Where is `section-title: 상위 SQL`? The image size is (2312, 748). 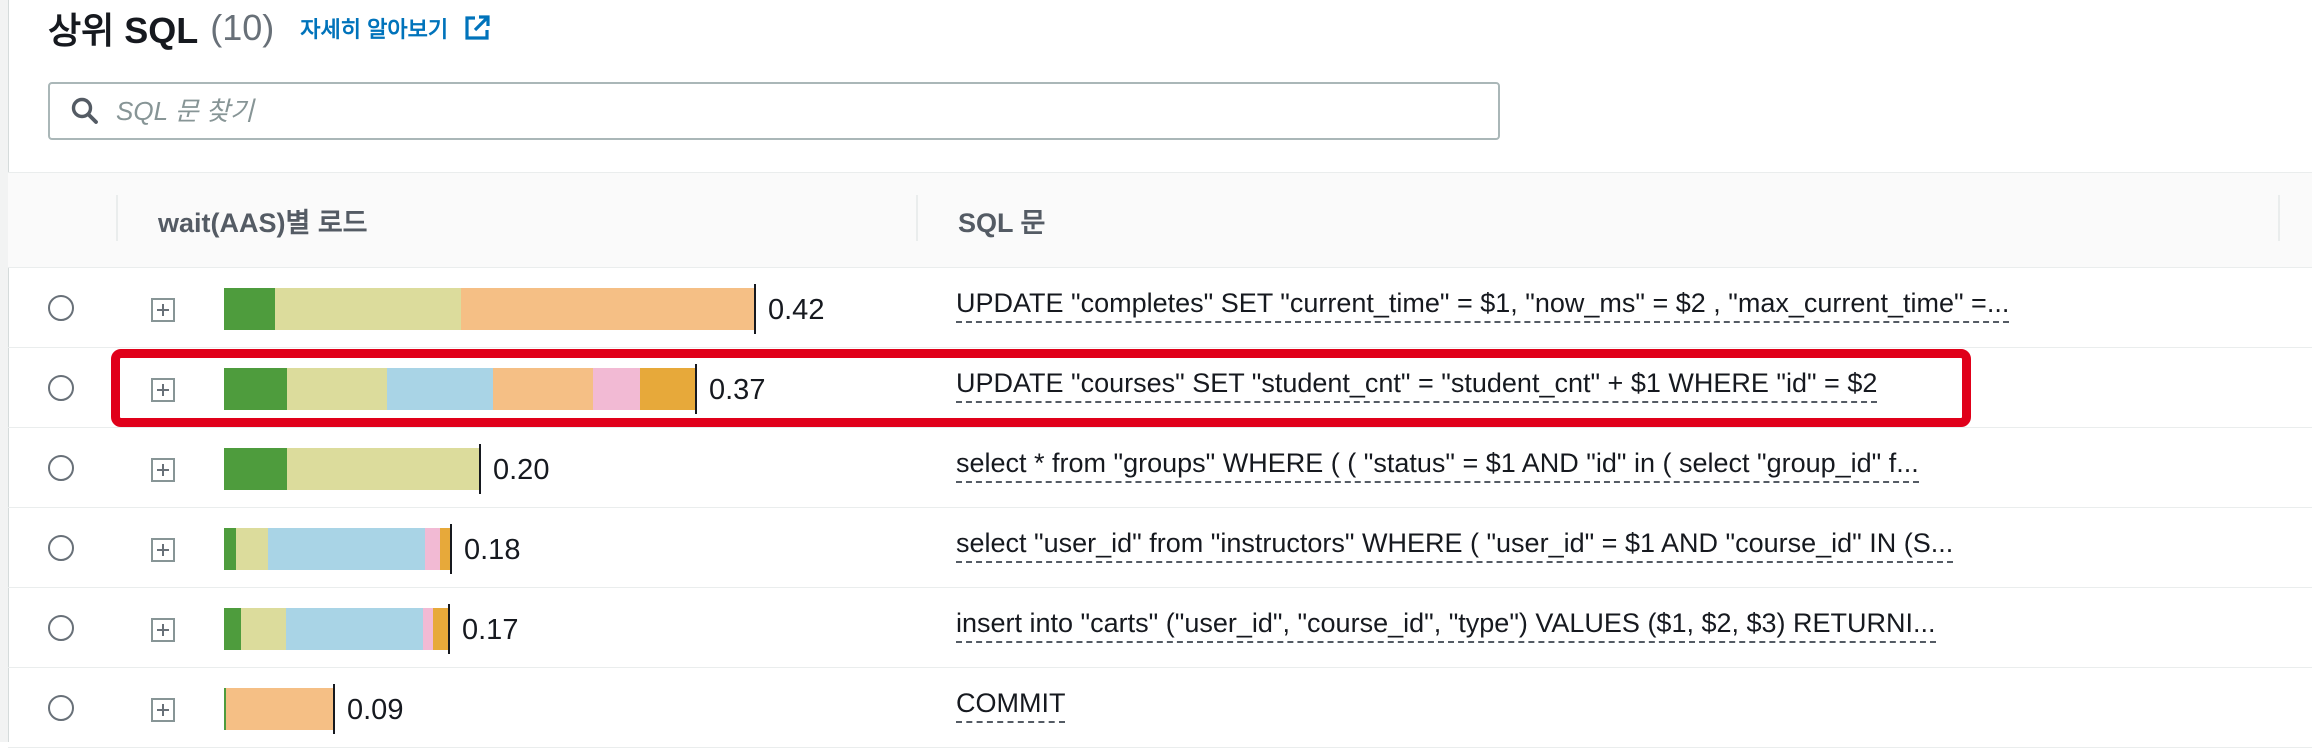
section-title: 상위 SQL is located at coordinates (123, 30).